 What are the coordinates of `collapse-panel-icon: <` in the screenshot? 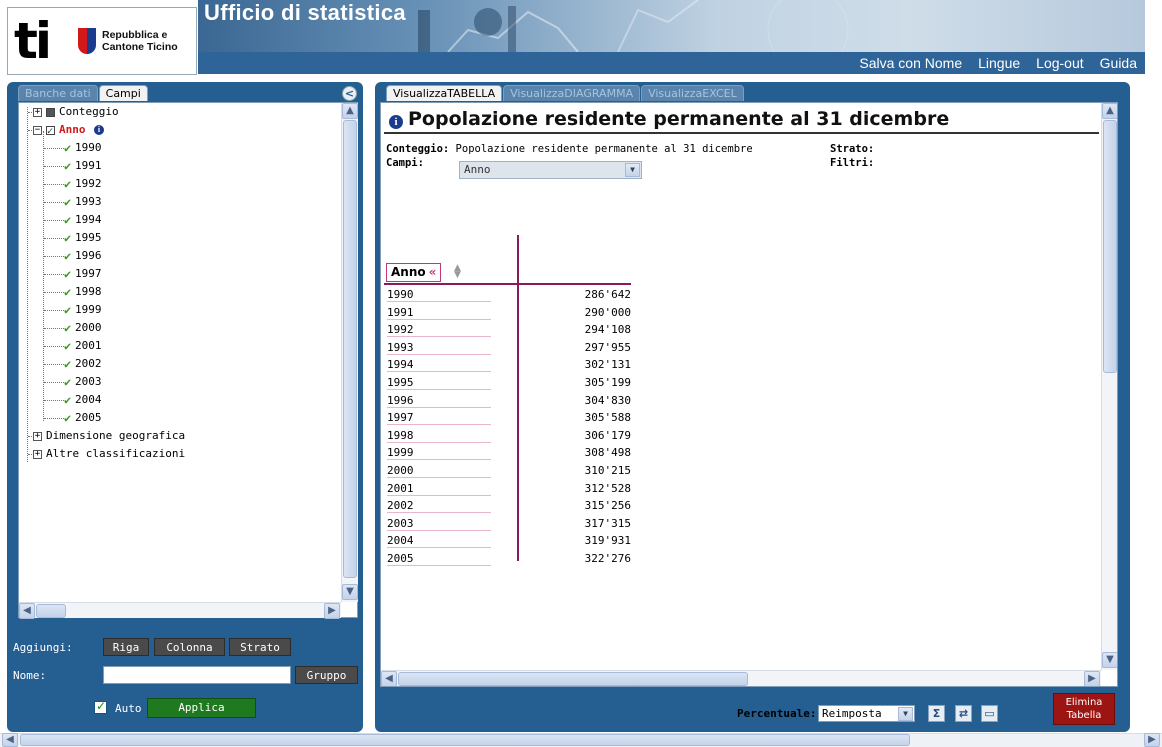 It's located at (349, 93).